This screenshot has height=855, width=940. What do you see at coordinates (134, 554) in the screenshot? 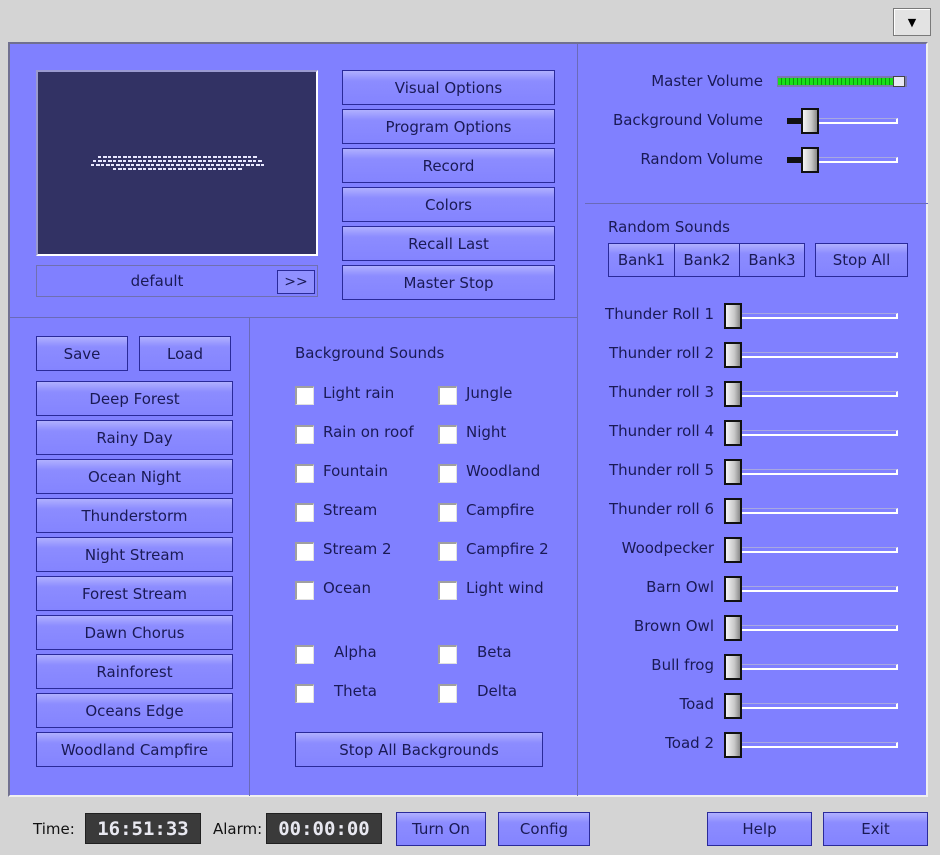
I see `preset-button: Night Stream` at bounding box center [134, 554].